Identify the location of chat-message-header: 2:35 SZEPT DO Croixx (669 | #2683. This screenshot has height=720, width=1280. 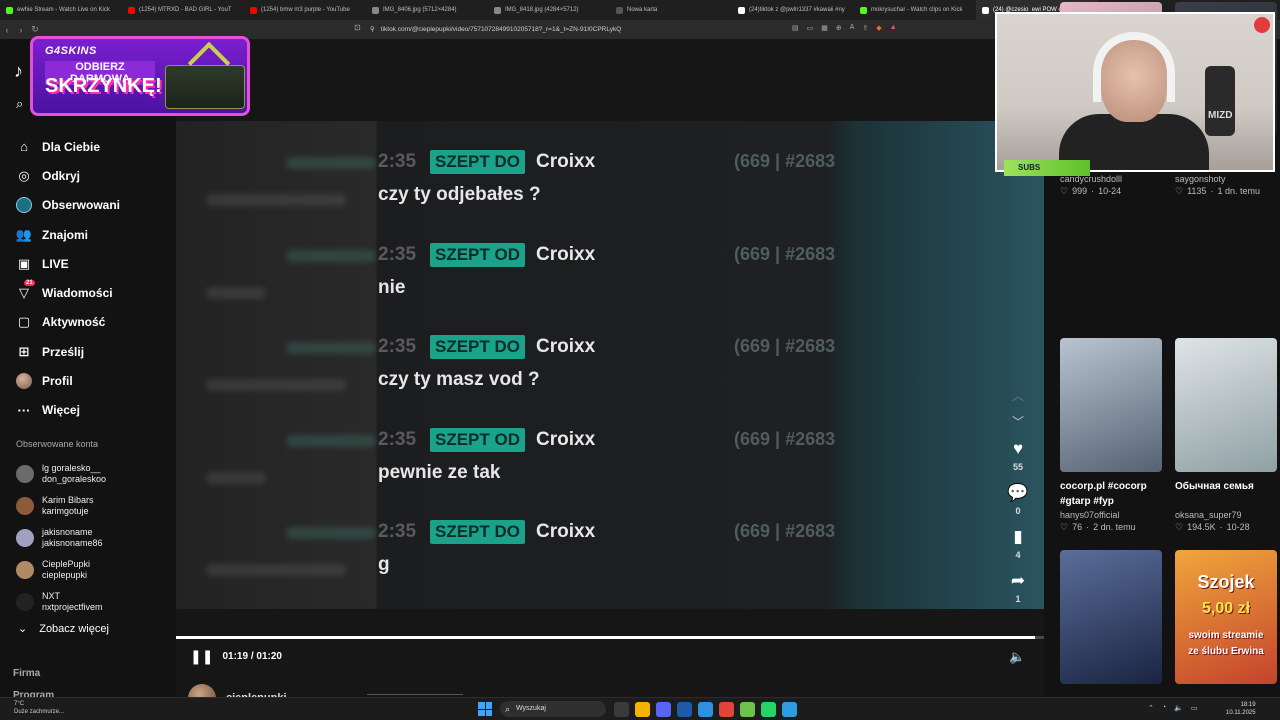
(708, 347).